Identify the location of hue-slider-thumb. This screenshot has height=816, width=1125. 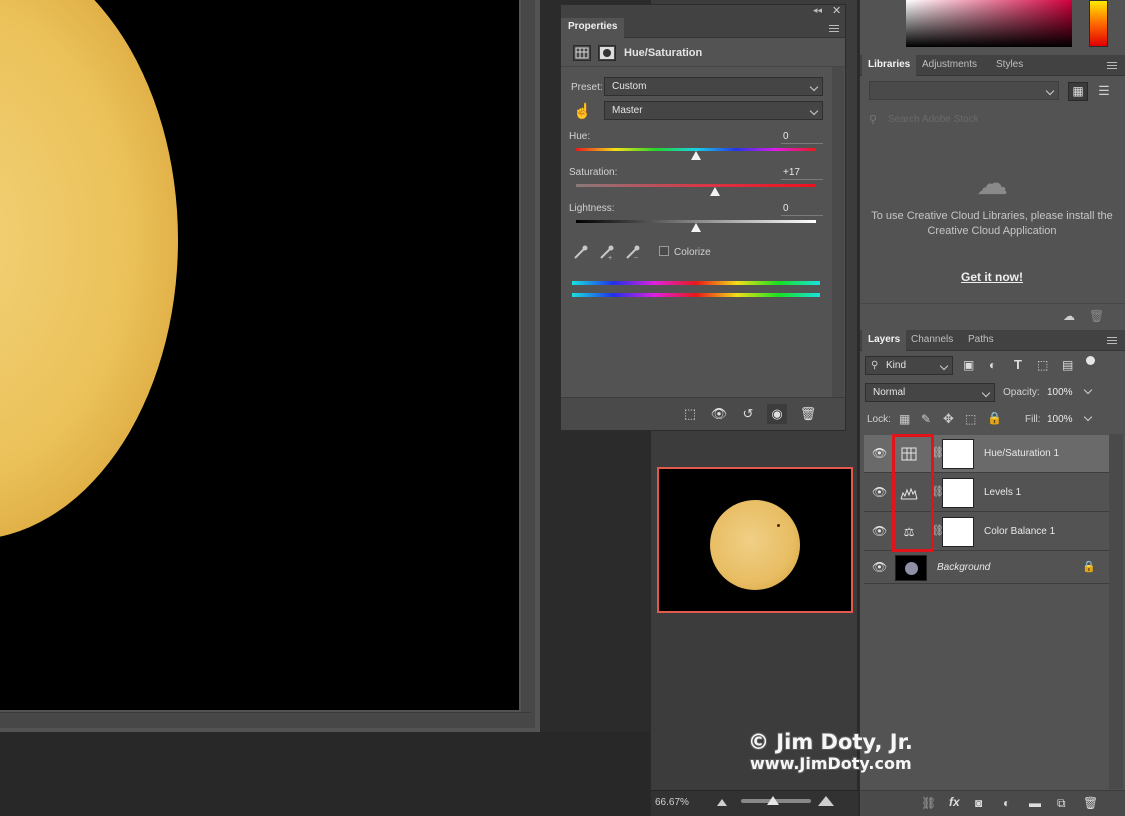
(696, 155).